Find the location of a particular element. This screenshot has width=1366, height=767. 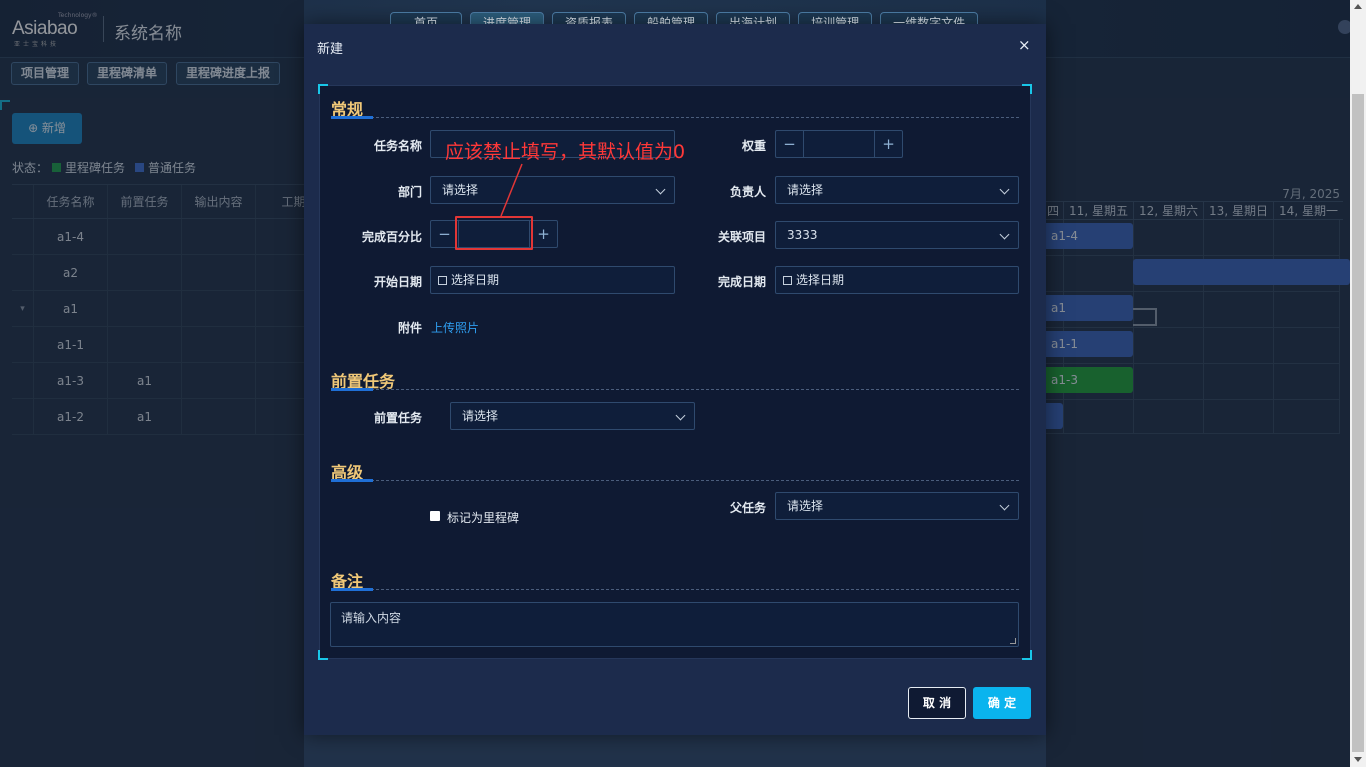

percent-label: 完成百分比 is located at coordinates (391, 237).